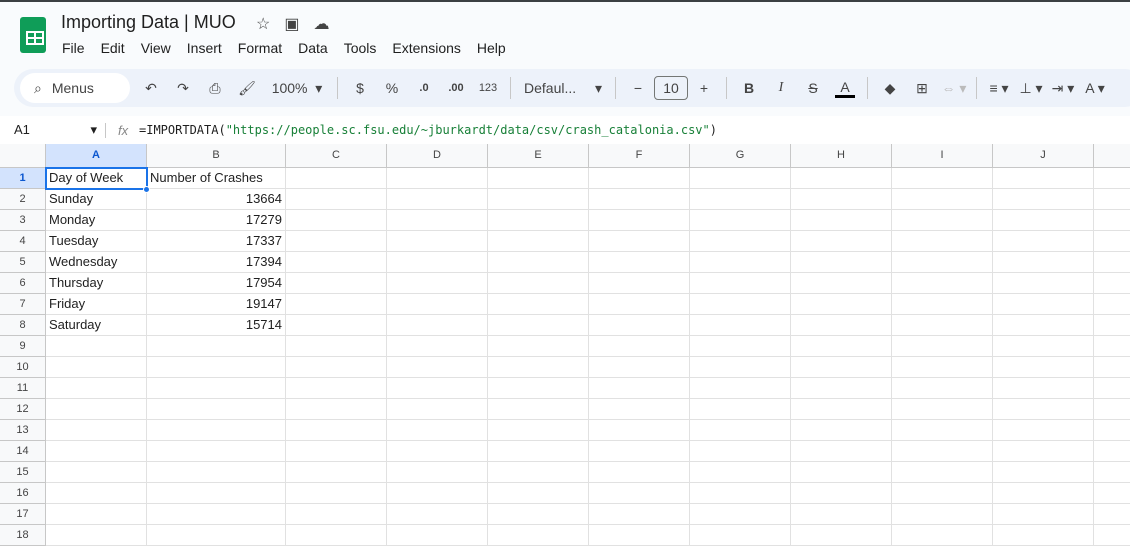  Describe the element at coordinates (23, 220) in the screenshot. I see `row-header-3: 3` at that location.